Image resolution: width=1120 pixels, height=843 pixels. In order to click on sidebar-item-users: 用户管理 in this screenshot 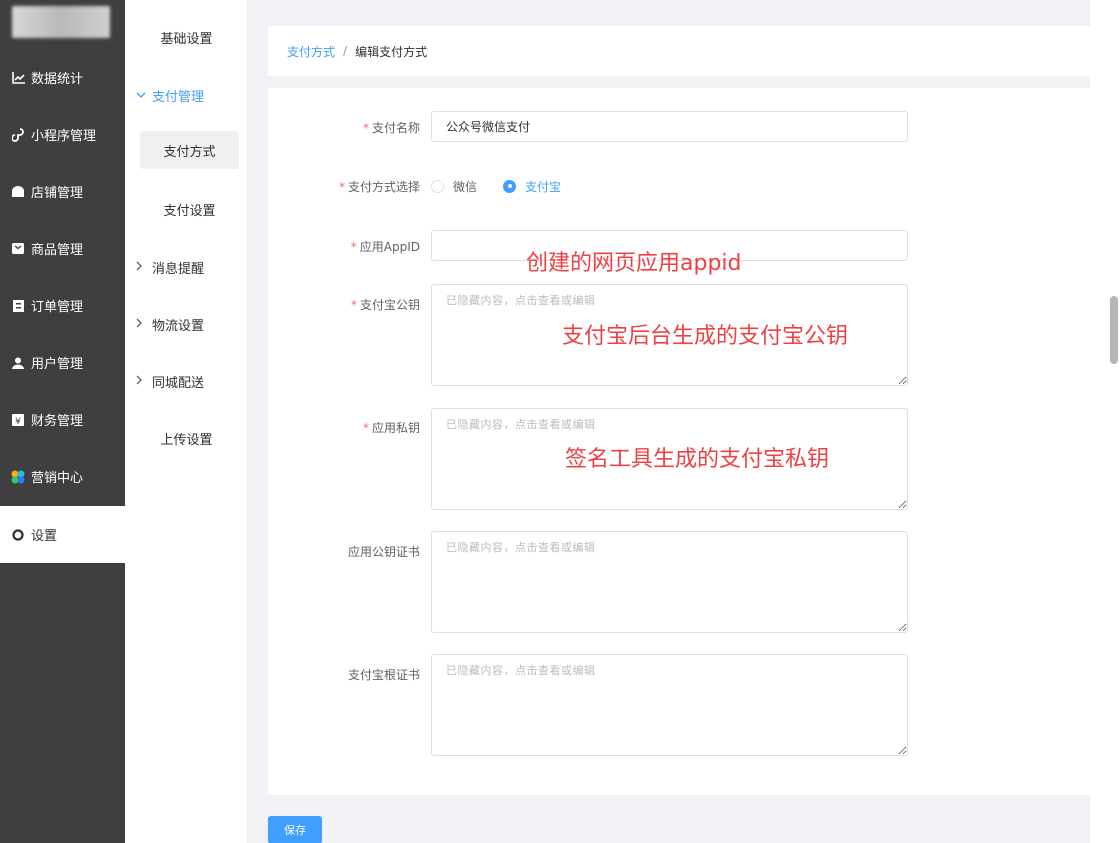, I will do `click(62, 362)`.